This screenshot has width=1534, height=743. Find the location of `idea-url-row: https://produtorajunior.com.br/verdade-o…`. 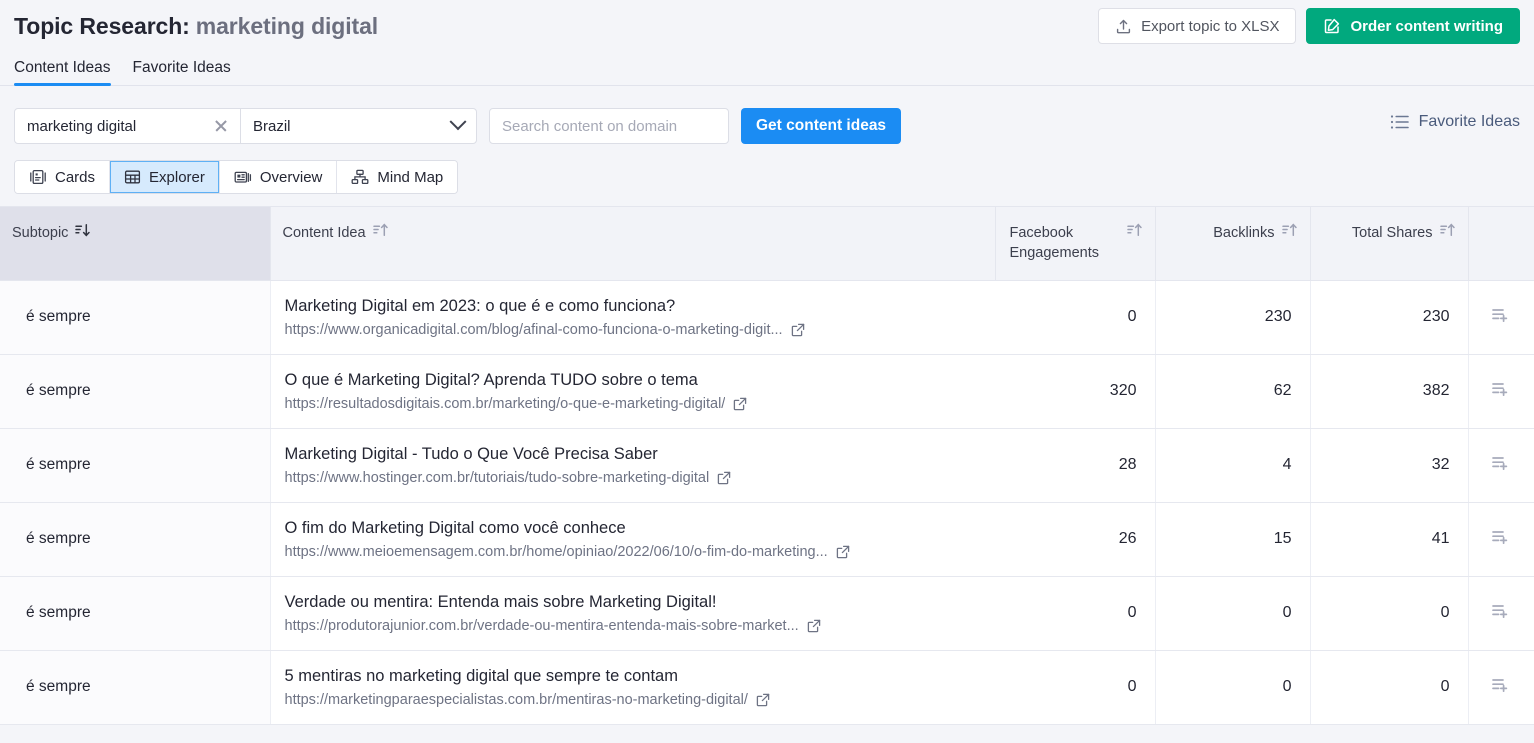

idea-url-row: https://produtorajunior.com.br/verdade-o… is located at coordinates (631, 626).